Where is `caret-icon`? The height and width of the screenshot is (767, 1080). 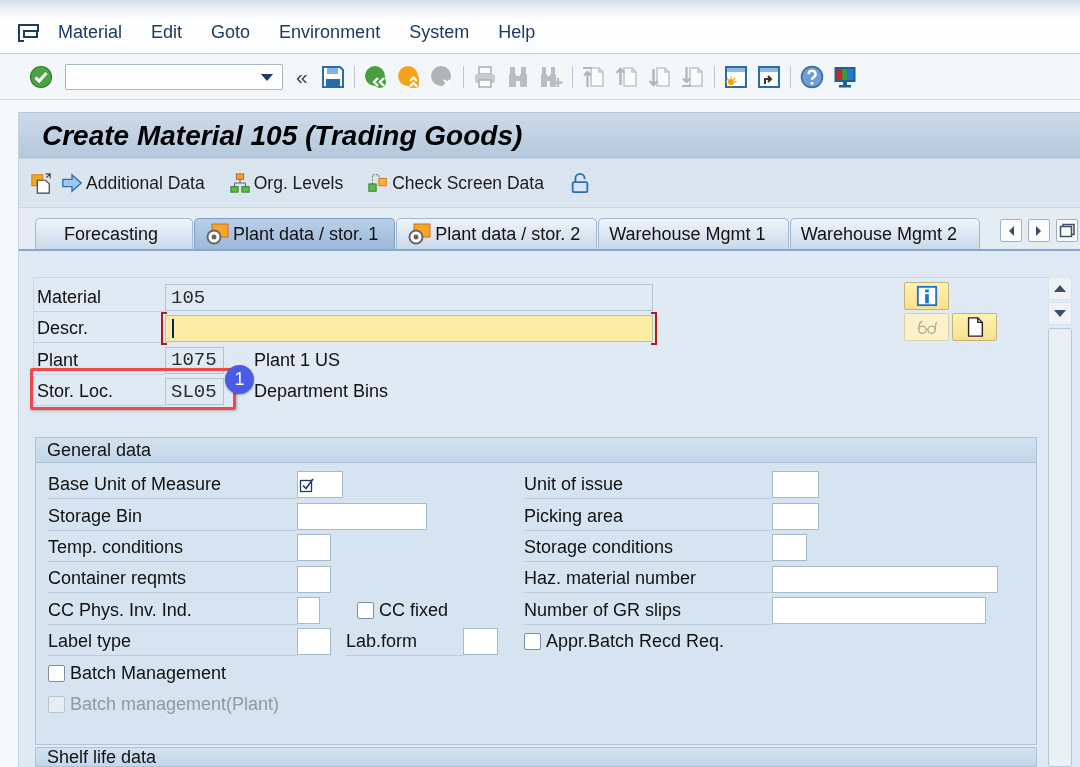
caret-icon is located at coordinates (267, 76).